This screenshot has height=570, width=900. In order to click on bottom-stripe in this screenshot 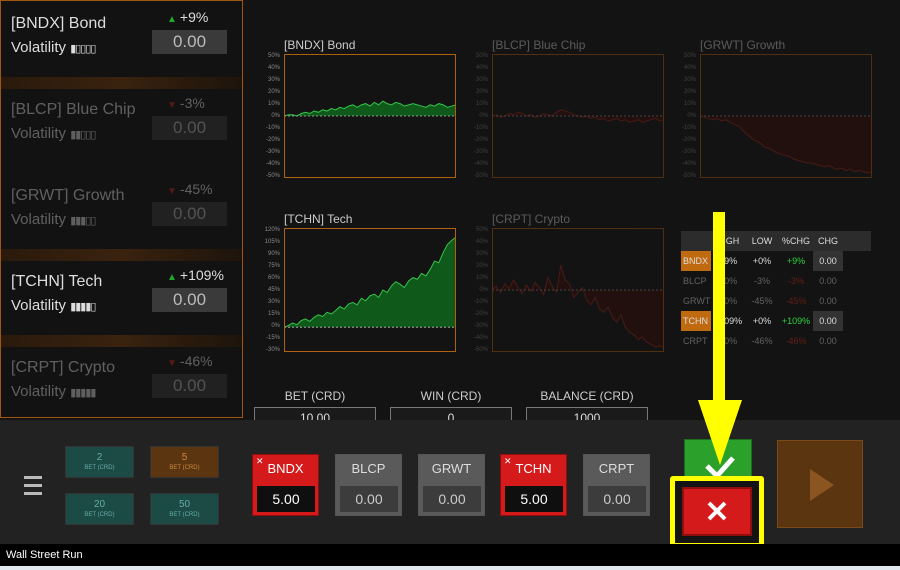, I will do `click(450, 568)`.